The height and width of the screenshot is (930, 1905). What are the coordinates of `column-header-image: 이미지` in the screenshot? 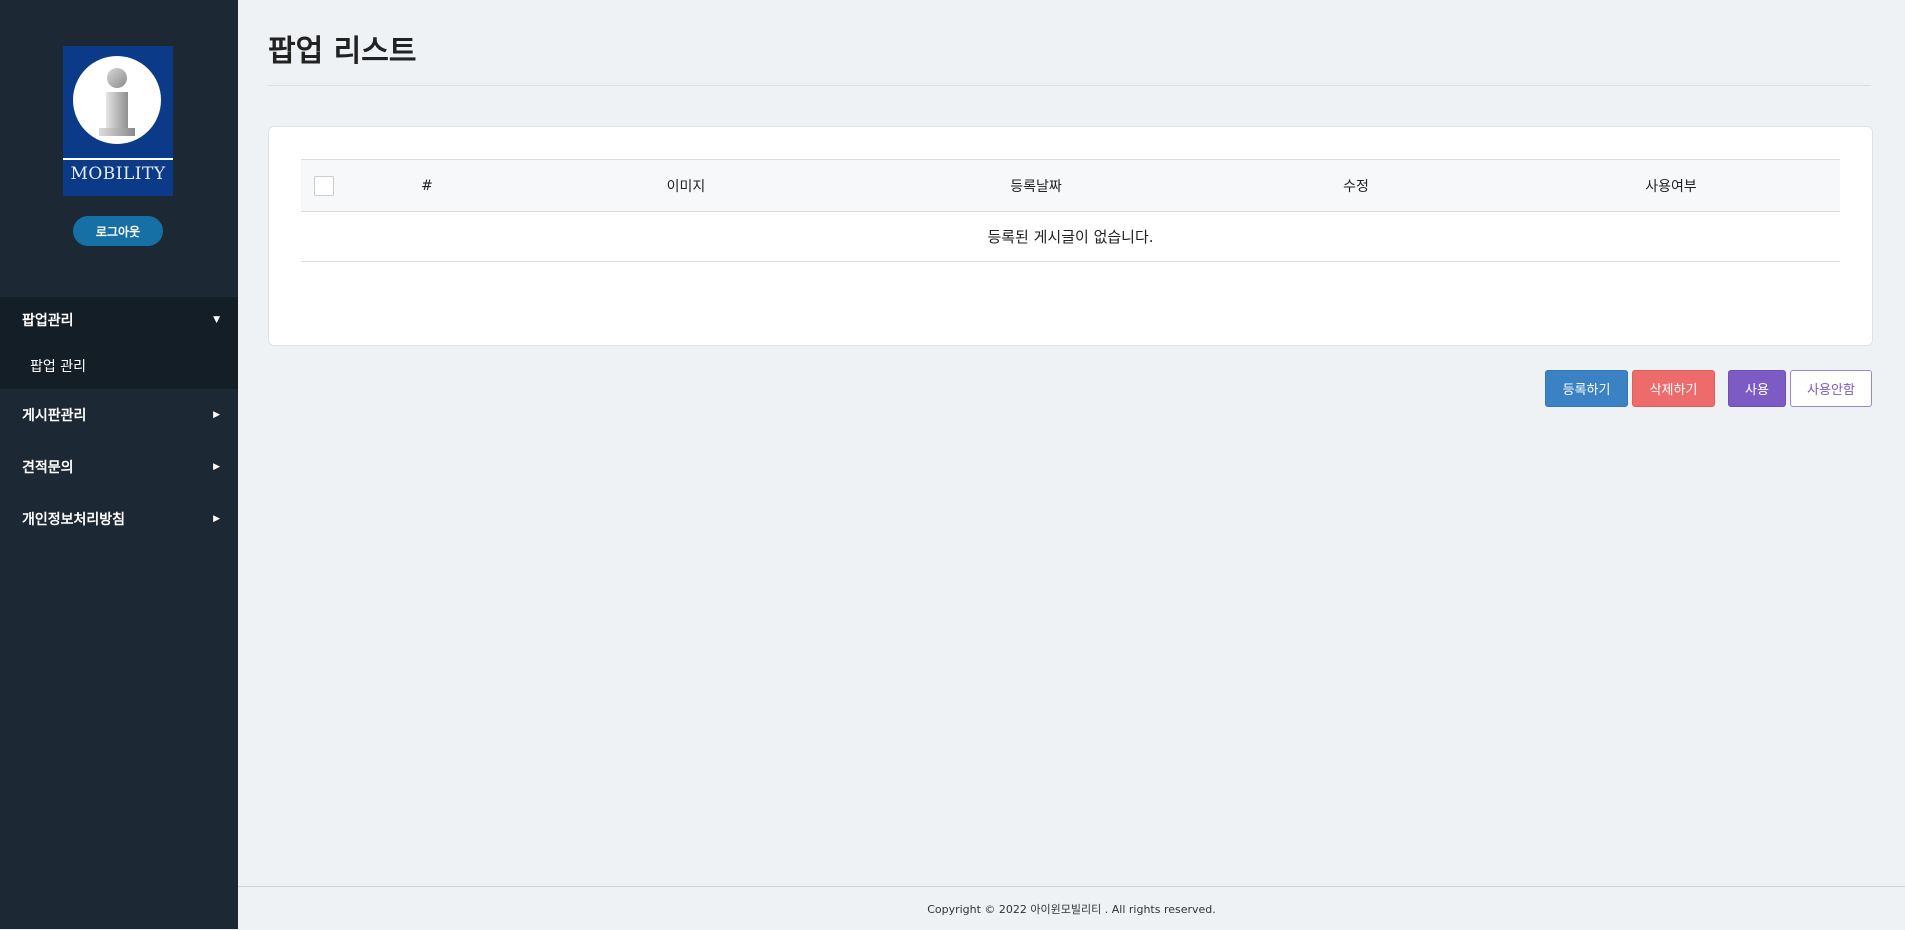 It's located at (686, 186).